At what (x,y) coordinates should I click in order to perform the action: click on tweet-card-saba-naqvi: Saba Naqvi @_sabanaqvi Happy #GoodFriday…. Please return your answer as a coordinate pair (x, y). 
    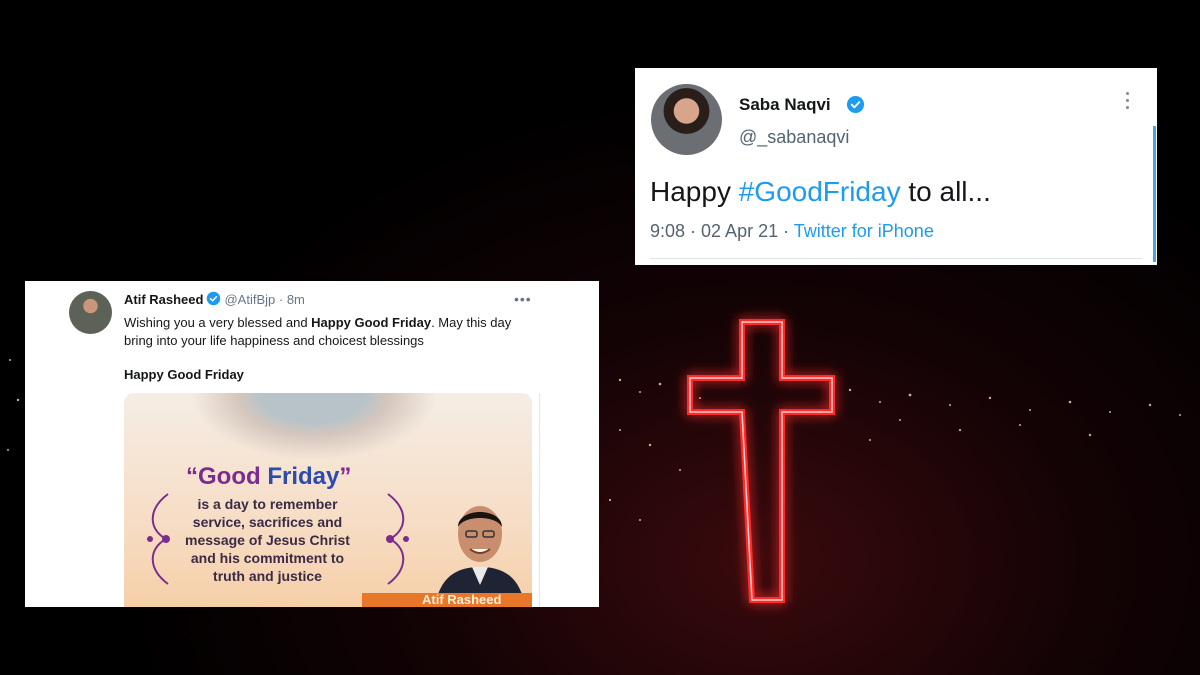
    Looking at the image, I should click on (896, 166).